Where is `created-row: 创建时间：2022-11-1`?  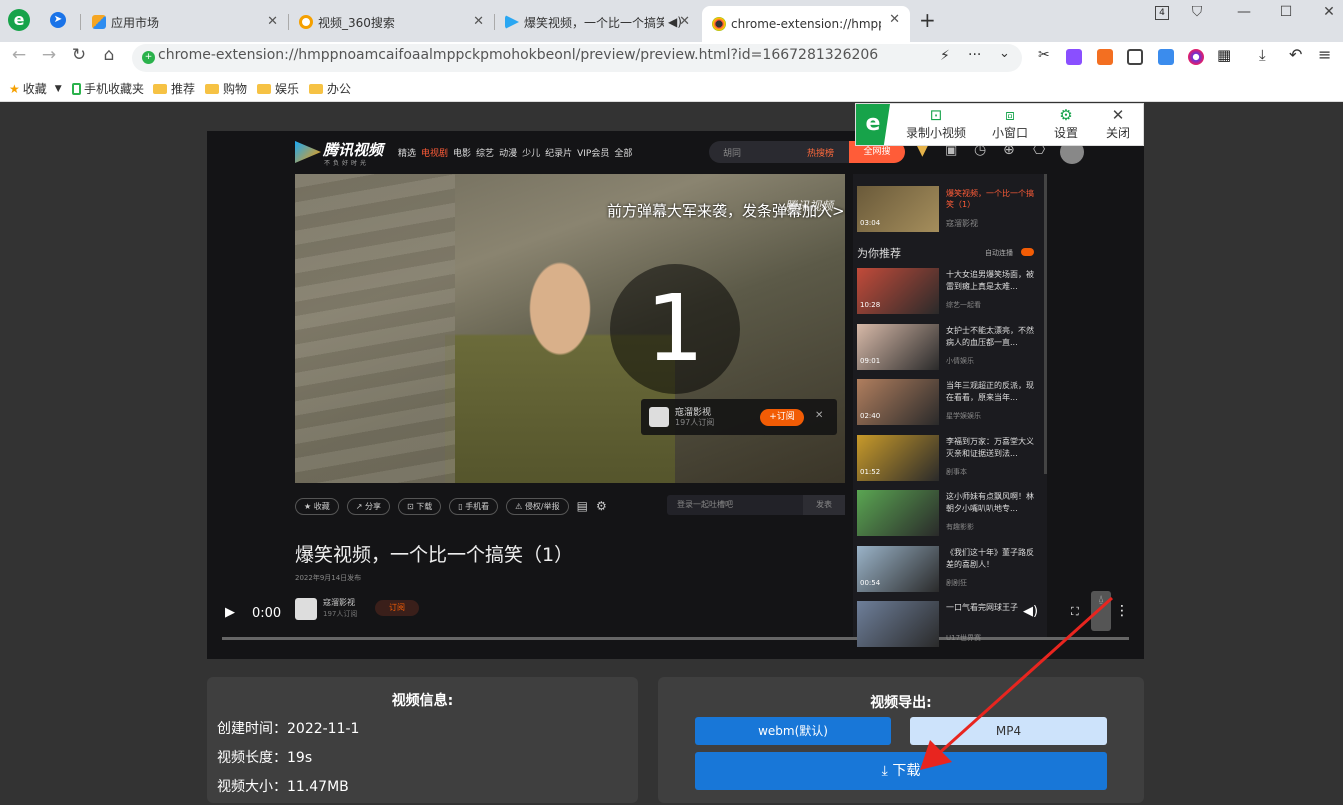
created-row: 创建时间：2022-11-1 is located at coordinates (288, 729).